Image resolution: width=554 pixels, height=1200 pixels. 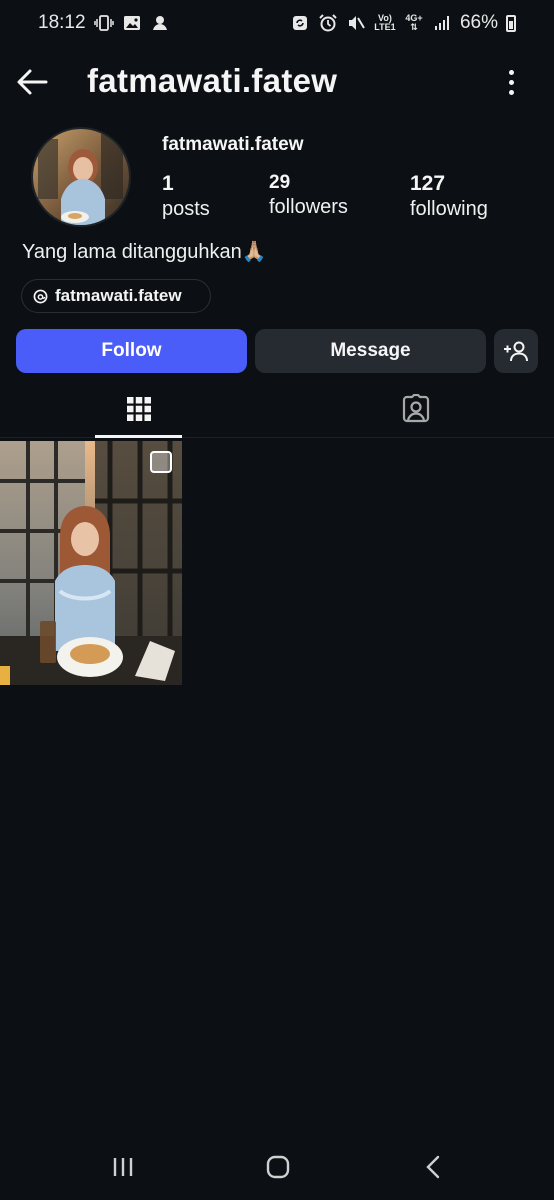 I want to click on more-options-button, so click(x=511, y=82).